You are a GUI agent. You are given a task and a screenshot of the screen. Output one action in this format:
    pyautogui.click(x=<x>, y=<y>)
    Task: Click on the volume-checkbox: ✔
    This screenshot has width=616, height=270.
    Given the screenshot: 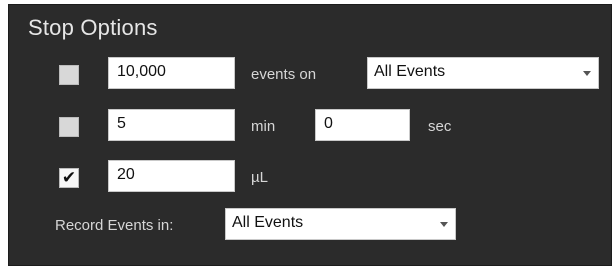 What is the action you would take?
    pyautogui.click(x=69, y=178)
    